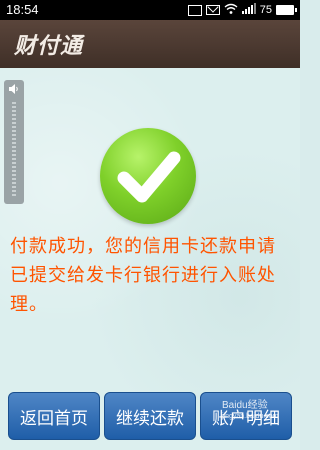 This screenshot has height=450, width=320. What do you see at coordinates (250, 416) in the screenshot?
I see `watermark-url: jingyan.baidu.com` at bounding box center [250, 416].